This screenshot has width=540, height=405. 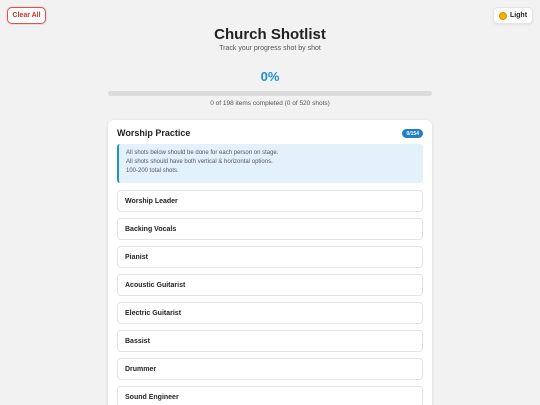 I want to click on clear-all-button: Clear All, so click(x=26, y=15).